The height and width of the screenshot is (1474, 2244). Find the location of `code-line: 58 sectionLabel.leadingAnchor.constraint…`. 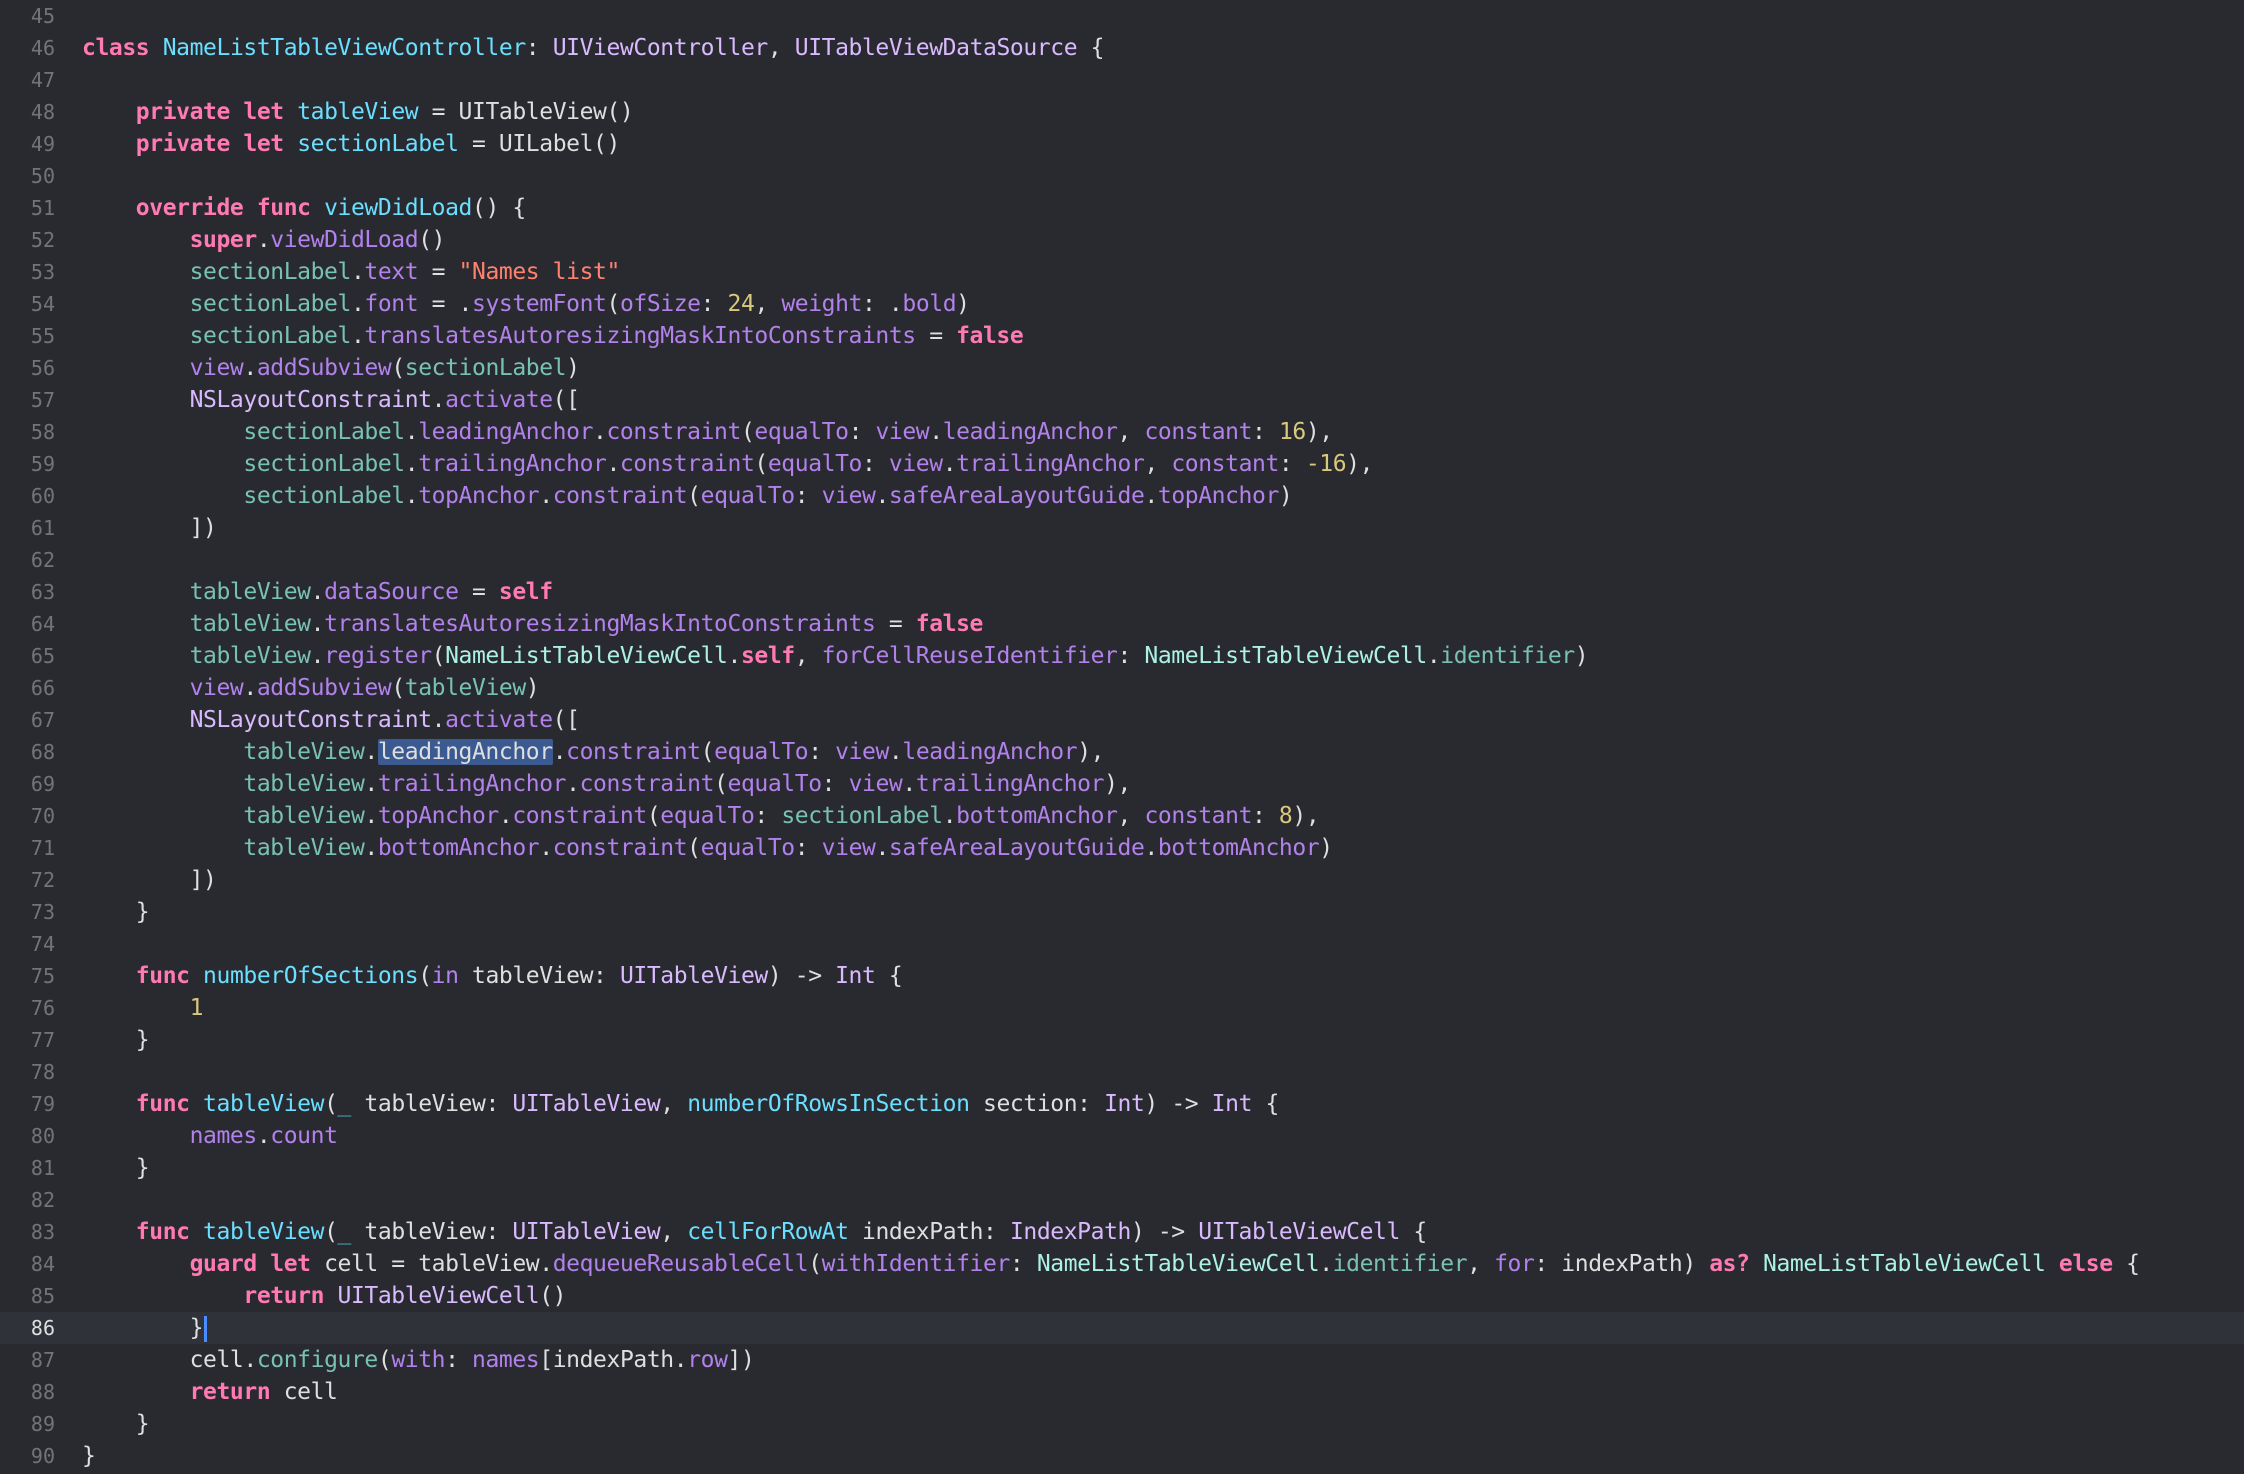

code-line: 58 sectionLabel.leadingAnchor.constraint… is located at coordinates (1122, 432).